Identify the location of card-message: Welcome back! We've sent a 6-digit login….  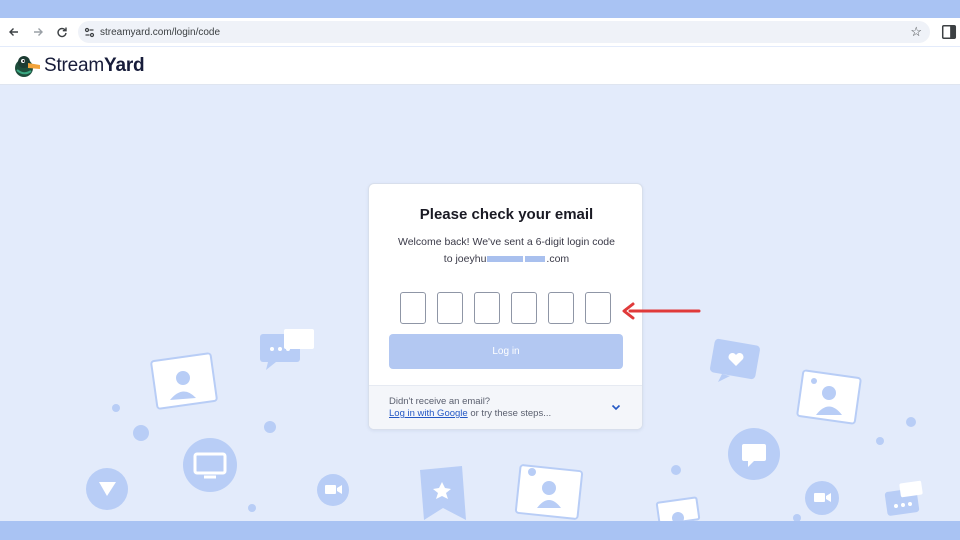
(506, 251).